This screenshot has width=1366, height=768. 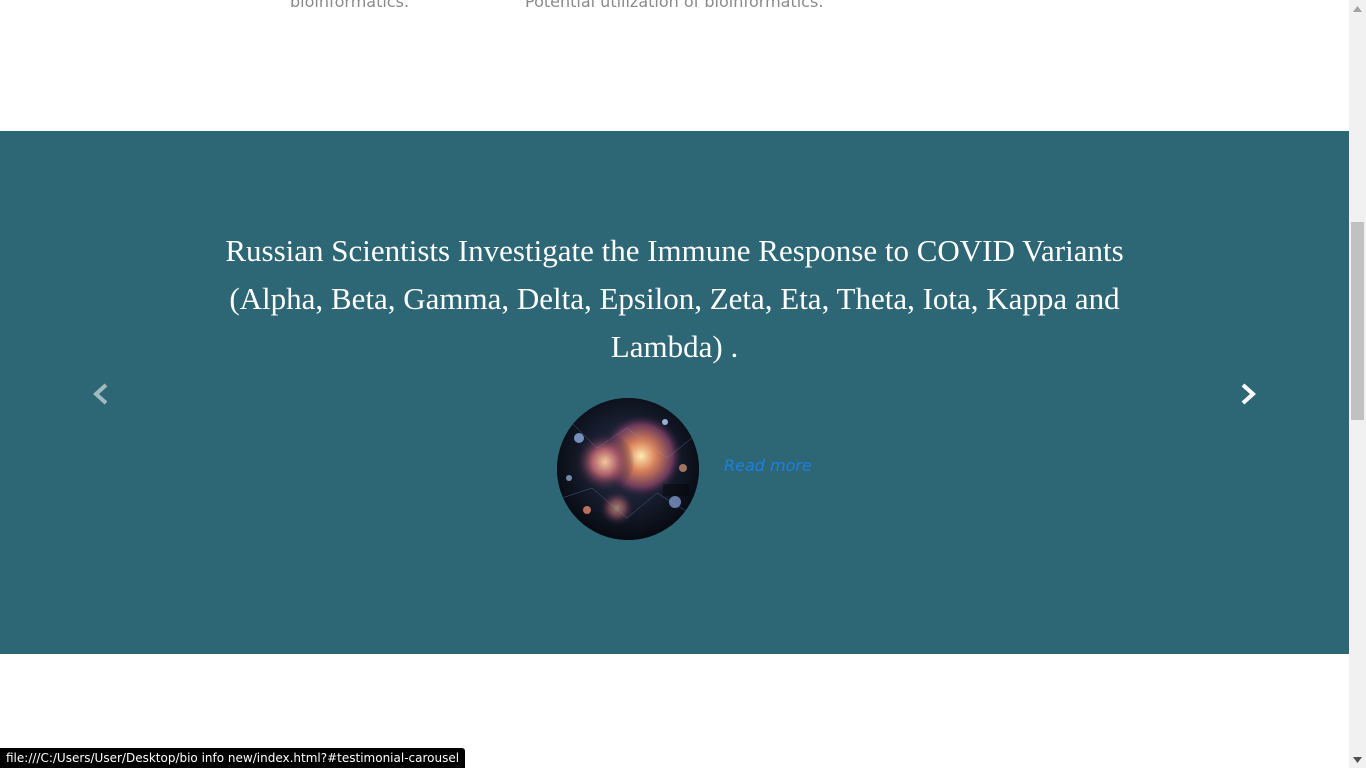 I want to click on triangle-down-icon, so click(x=1357, y=759).